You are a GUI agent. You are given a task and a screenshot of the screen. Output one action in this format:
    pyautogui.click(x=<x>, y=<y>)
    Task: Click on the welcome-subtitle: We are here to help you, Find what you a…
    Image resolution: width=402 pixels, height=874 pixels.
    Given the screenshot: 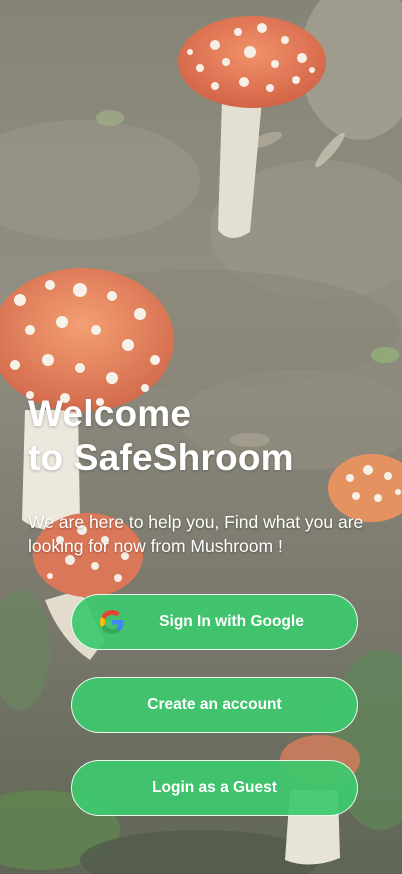 What is the action you would take?
    pyautogui.click(x=196, y=534)
    